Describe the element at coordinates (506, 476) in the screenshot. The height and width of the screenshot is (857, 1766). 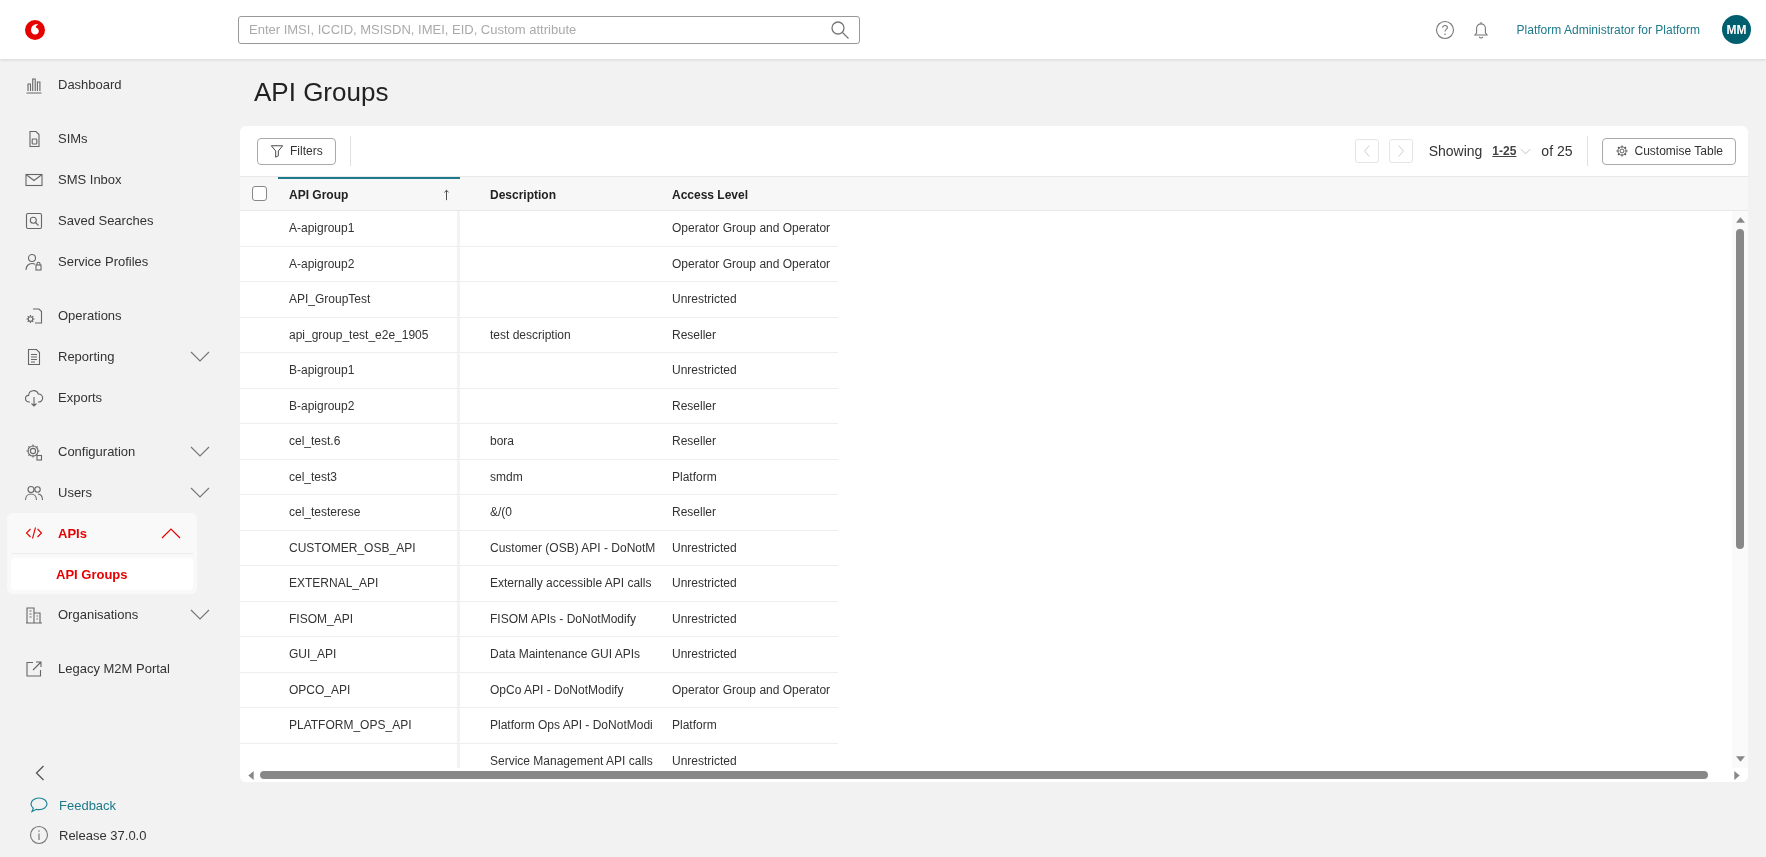
I see `table-cell: smdm` at that location.